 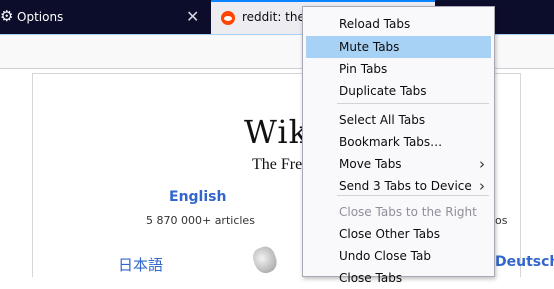 I want to click on menu-item-undo-close-tab: Undo Close Tab, so click(x=398, y=256).